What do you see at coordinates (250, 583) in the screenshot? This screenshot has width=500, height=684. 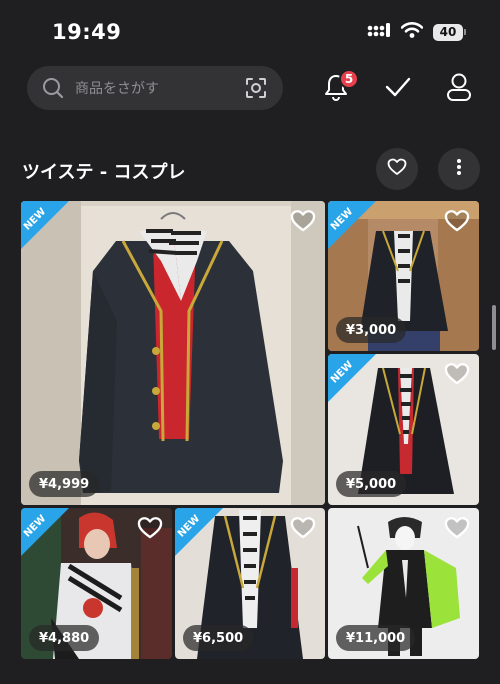 I see `product-tile: NEW ¥6,500` at bounding box center [250, 583].